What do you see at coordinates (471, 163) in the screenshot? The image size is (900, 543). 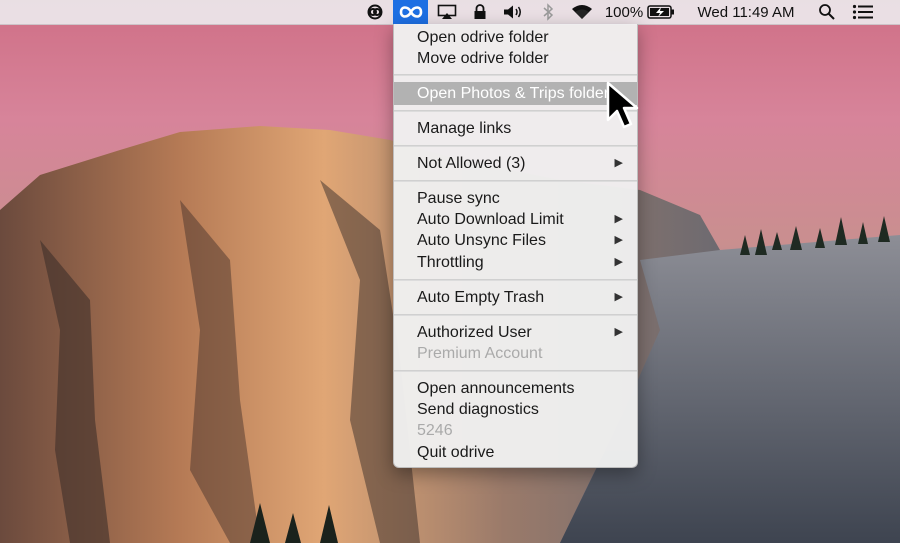 I see `menu-item-label: Not Allowed (3)` at bounding box center [471, 163].